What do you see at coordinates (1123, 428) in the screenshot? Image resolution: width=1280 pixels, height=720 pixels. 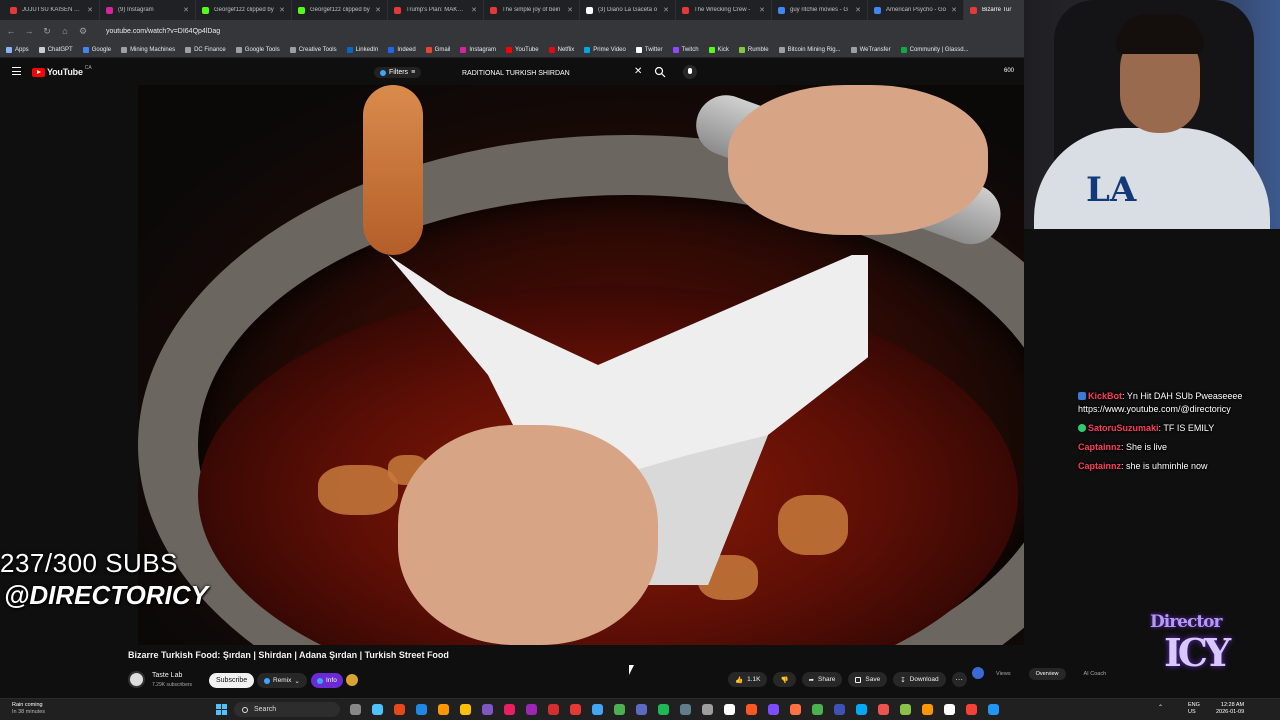 I see `chat-username: SatoruSuzumaki` at bounding box center [1123, 428].